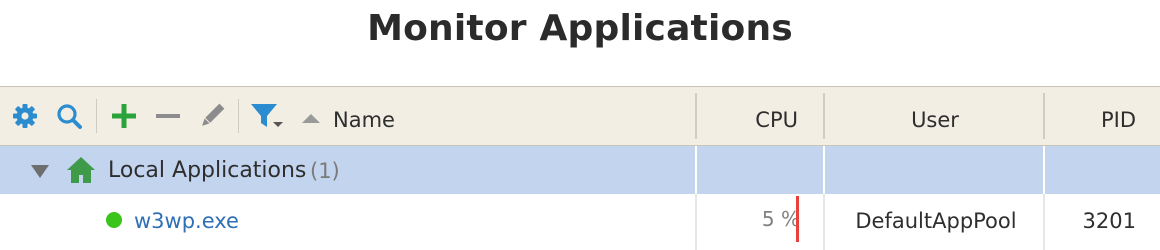 The width and height of the screenshot is (1160, 250). What do you see at coordinates (580, 28) in the screenshot?
I see `page-title: Monitor Applications` at bounding box center [580, 28].